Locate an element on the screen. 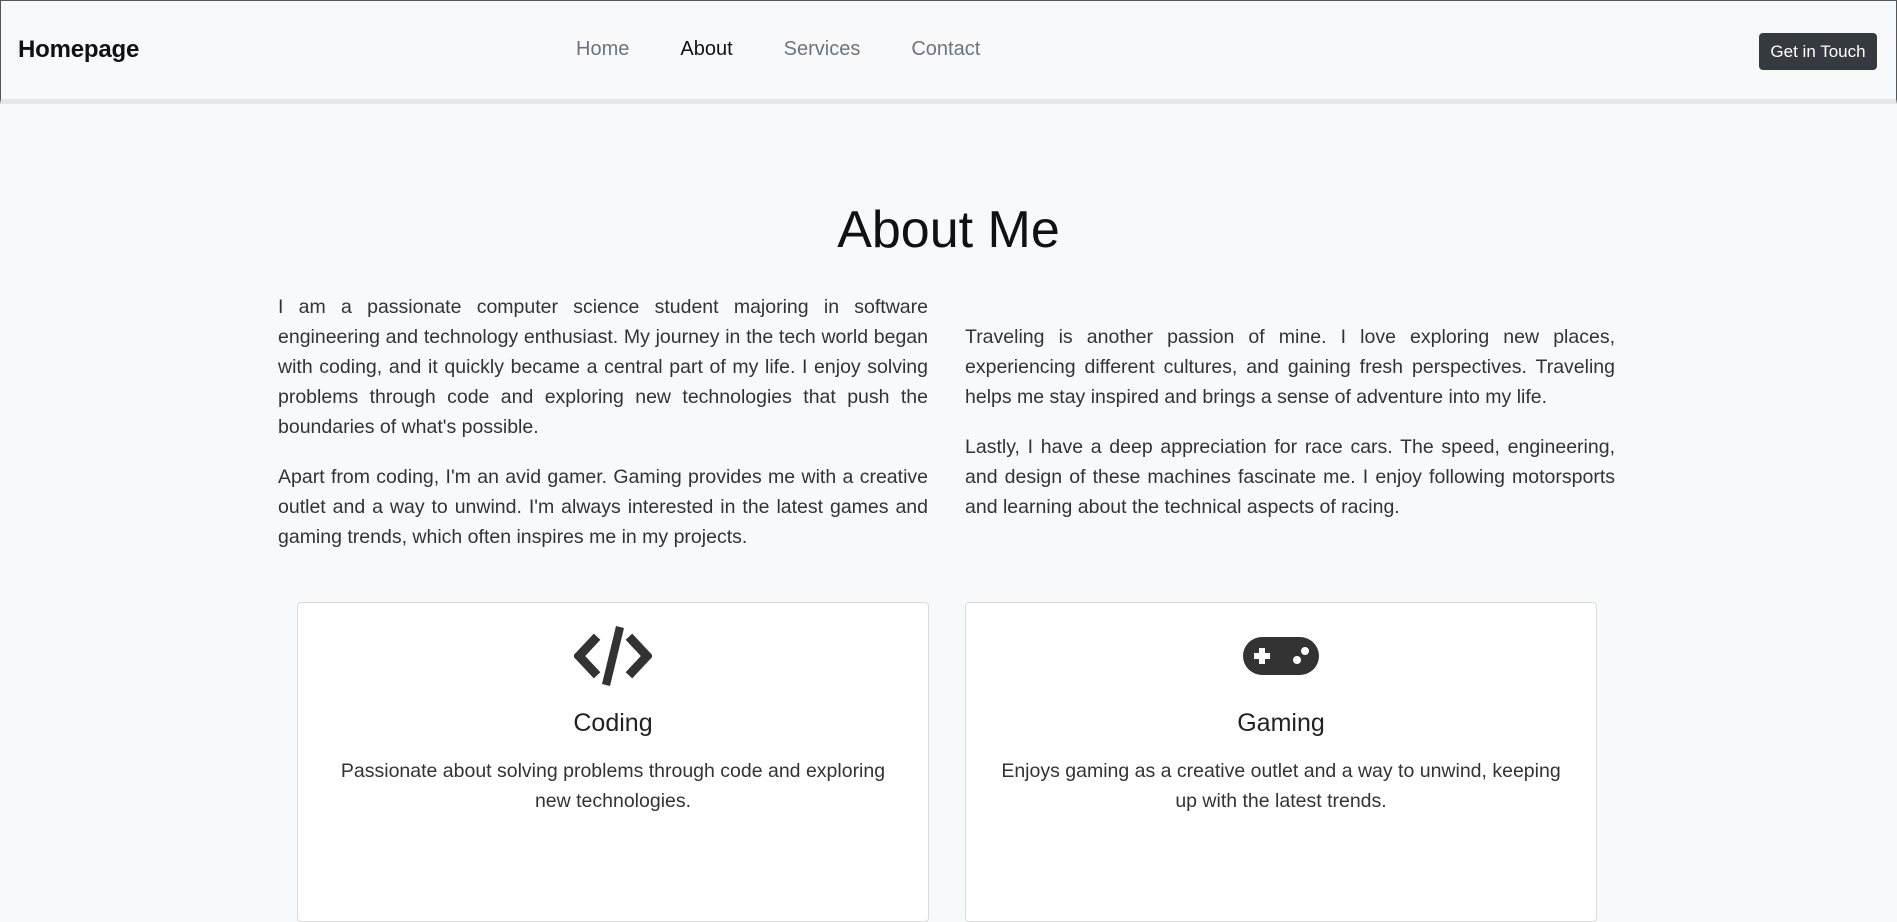  get-in-touch-button: Get in Touch is located at coordinates (1818, 51).